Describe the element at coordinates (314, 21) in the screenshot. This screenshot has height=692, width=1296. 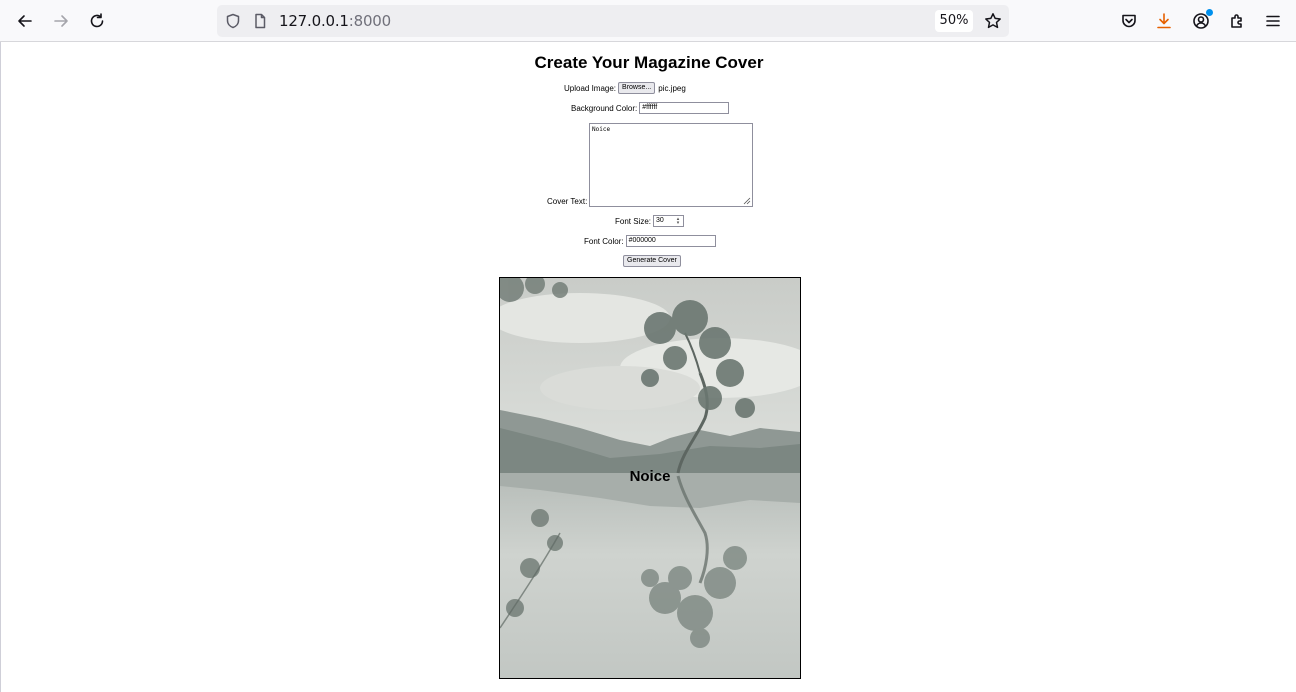
I see `url-host: 127.0.0.1` at that location.